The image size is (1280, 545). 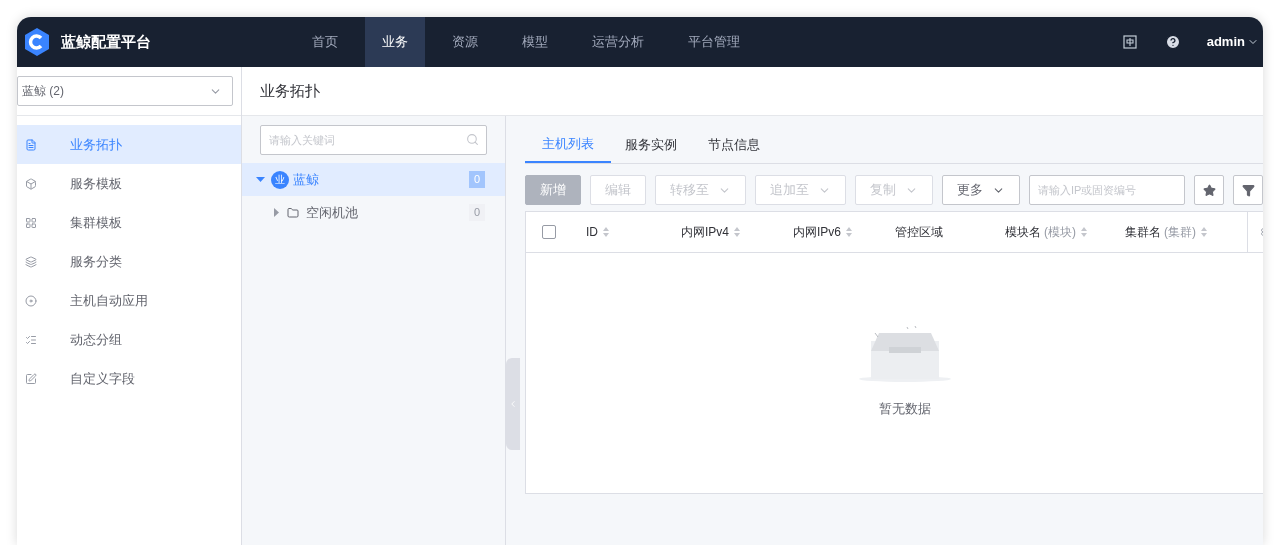 I want to click on column-header: ID, so click(x=592, y=232).